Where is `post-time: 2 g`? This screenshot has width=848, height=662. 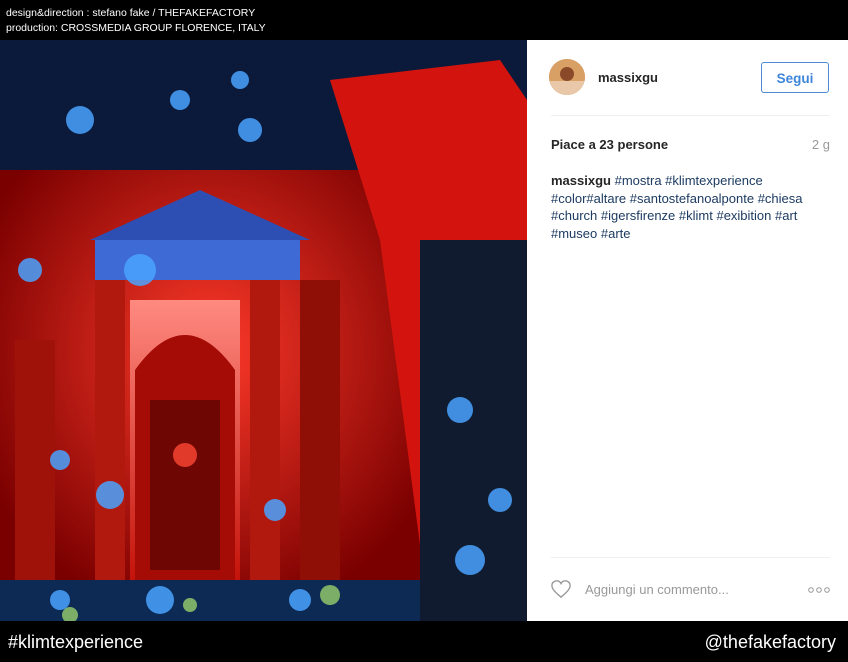 post-time: 2 g is located at coordinates (820, 144).